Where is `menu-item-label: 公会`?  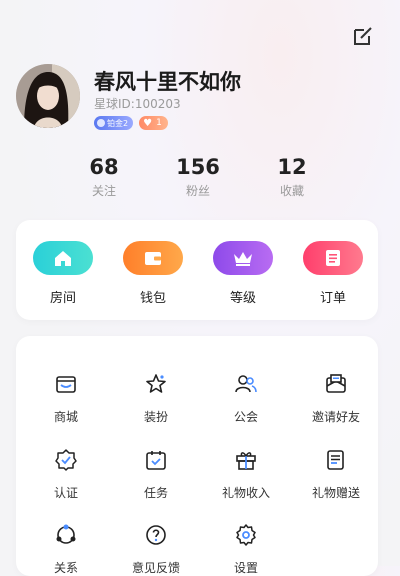 menu-item-label: 公会 is located at coordinates (245, 417).